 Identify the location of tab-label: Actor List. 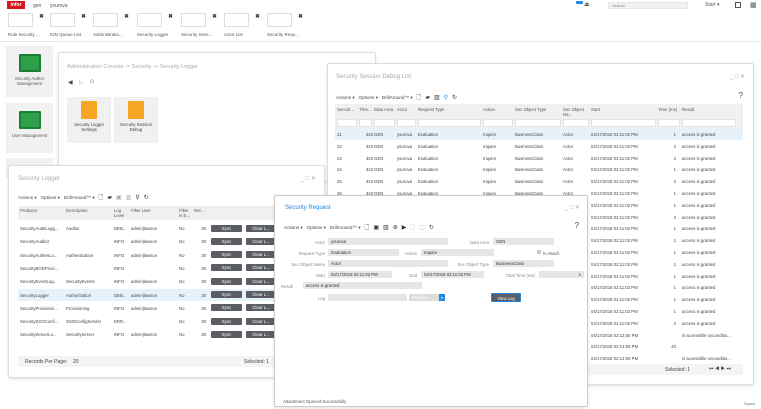
(233, 34).